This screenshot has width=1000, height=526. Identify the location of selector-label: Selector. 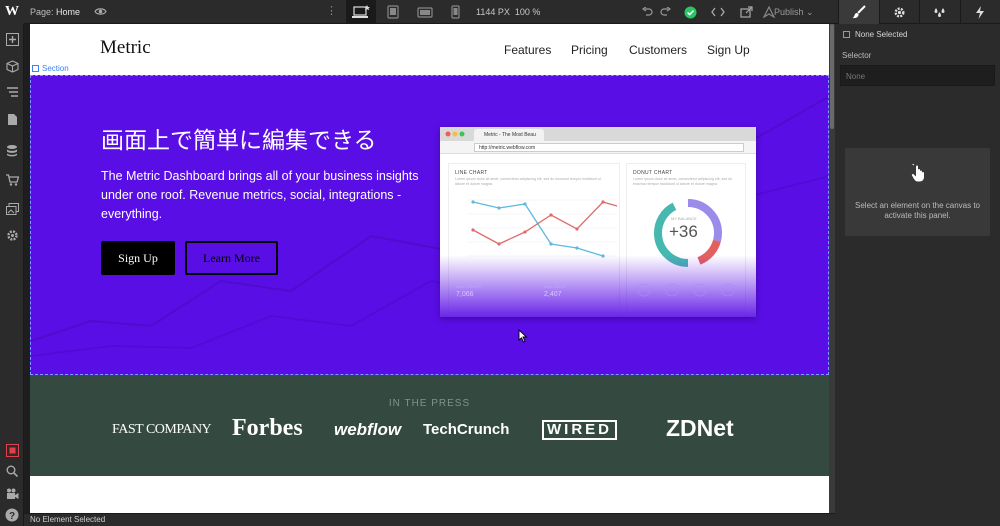
(857, 55).